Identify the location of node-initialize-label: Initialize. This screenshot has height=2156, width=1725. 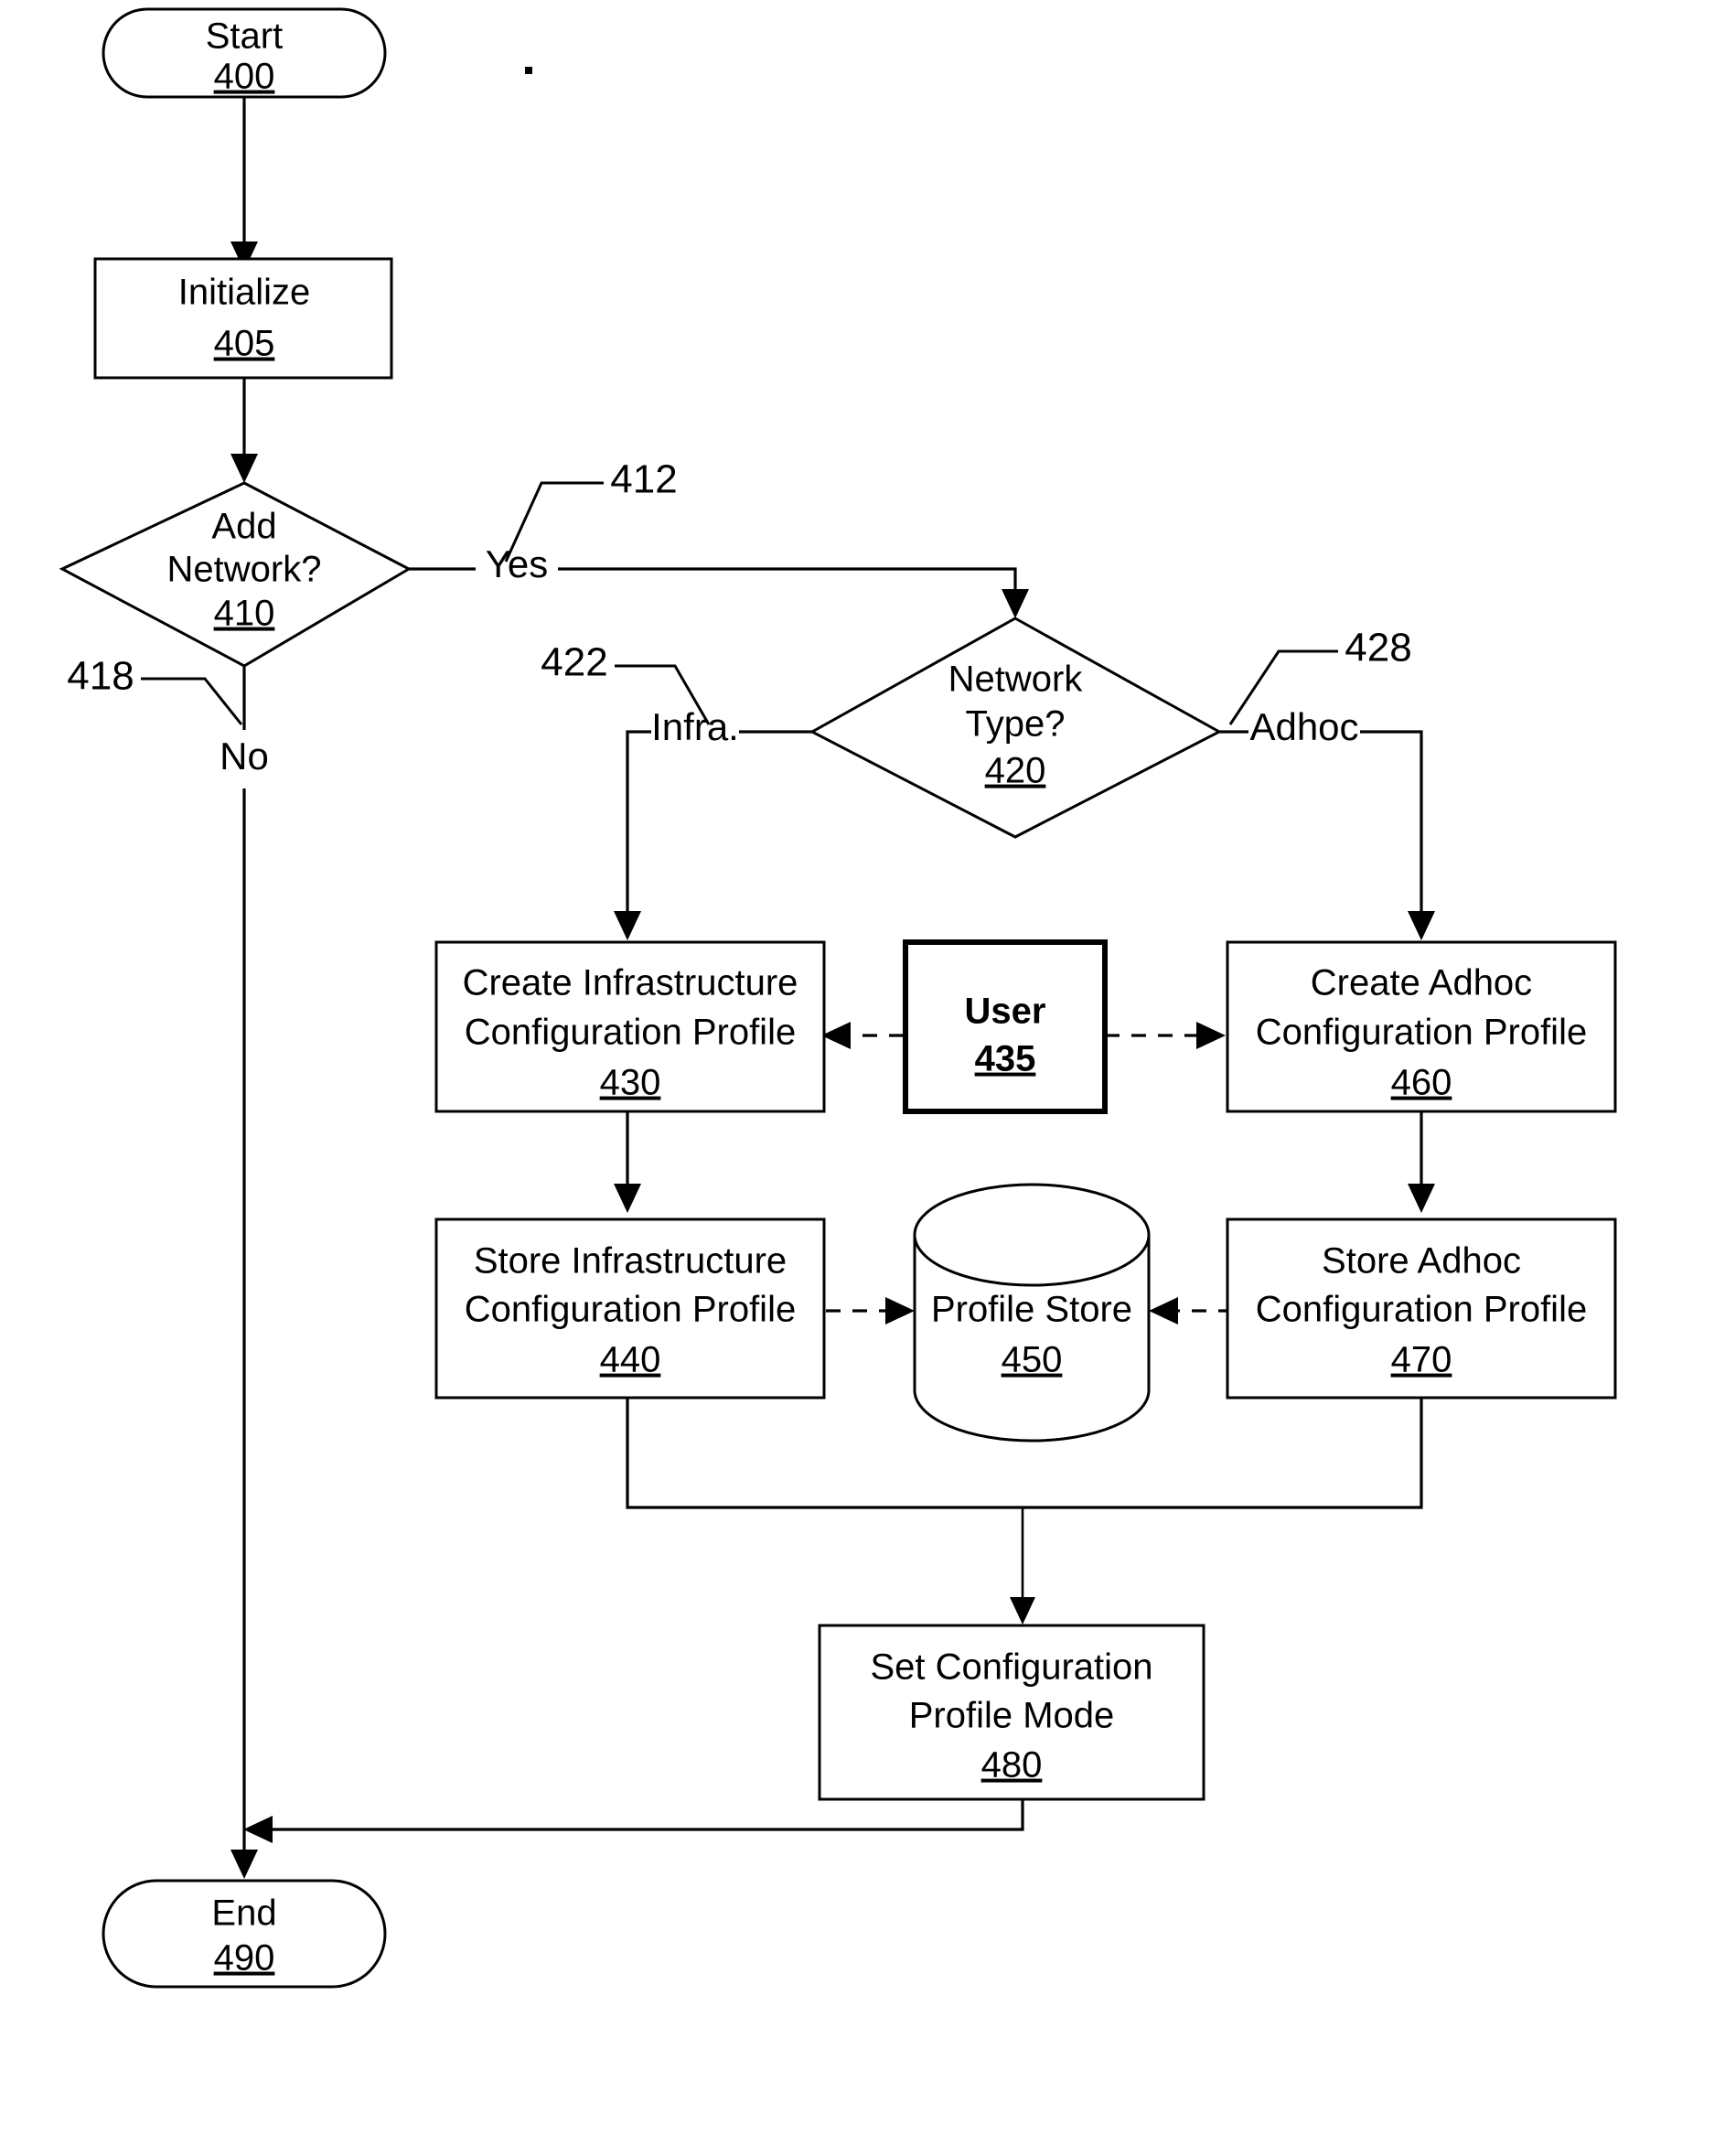
(244, 293).